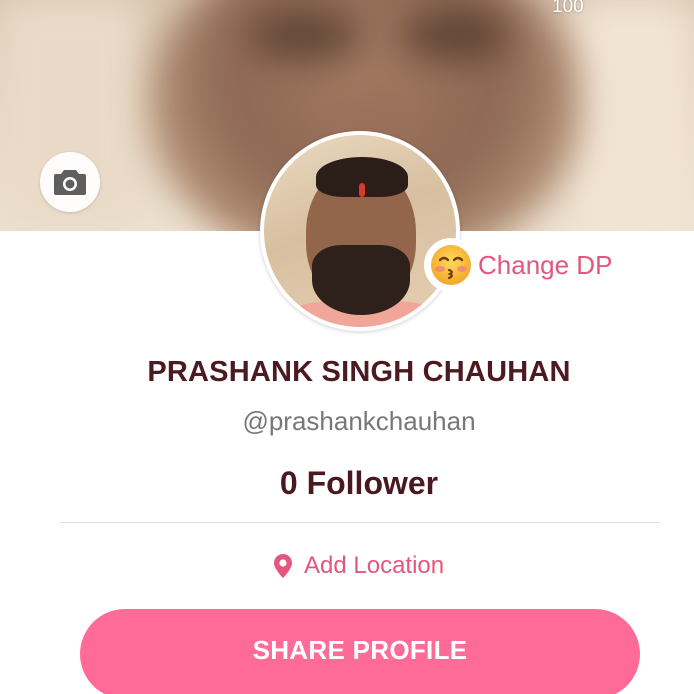 The width and height of the screenshot is (694, 694). I want to click on change-dp-label: Change DP, so click(545, 264).